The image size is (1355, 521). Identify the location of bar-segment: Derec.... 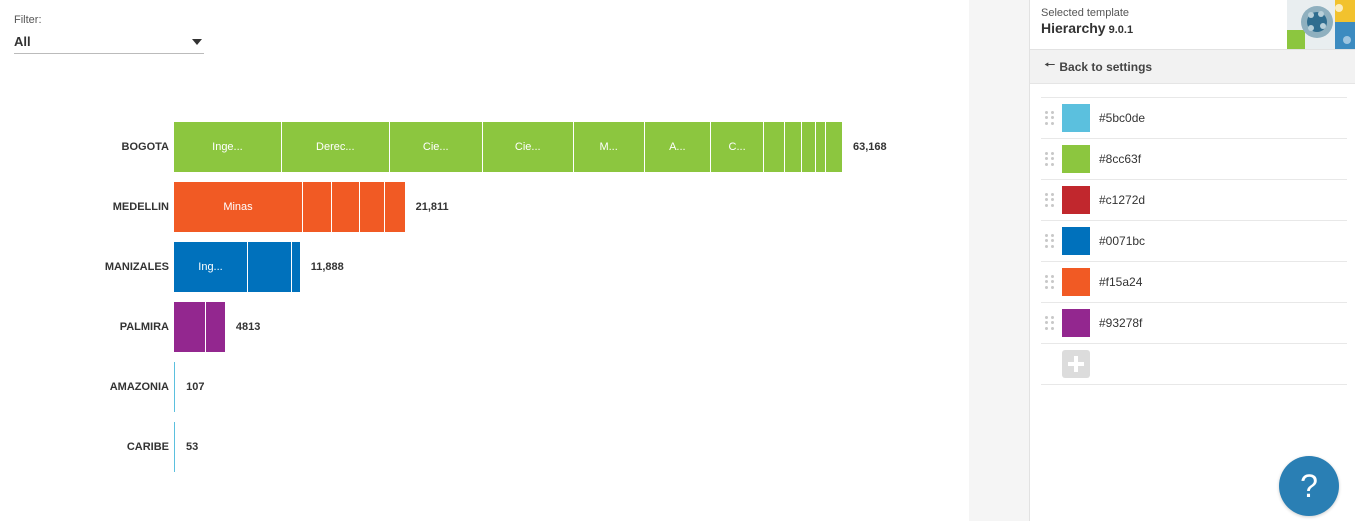
(335, 147).